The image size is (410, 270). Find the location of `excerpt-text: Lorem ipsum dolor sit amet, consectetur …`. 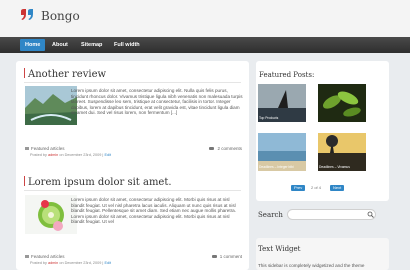

excerpt-text: Lorem ipsum dolor sit amet, consectetur … is located at coordinates (153, 210).